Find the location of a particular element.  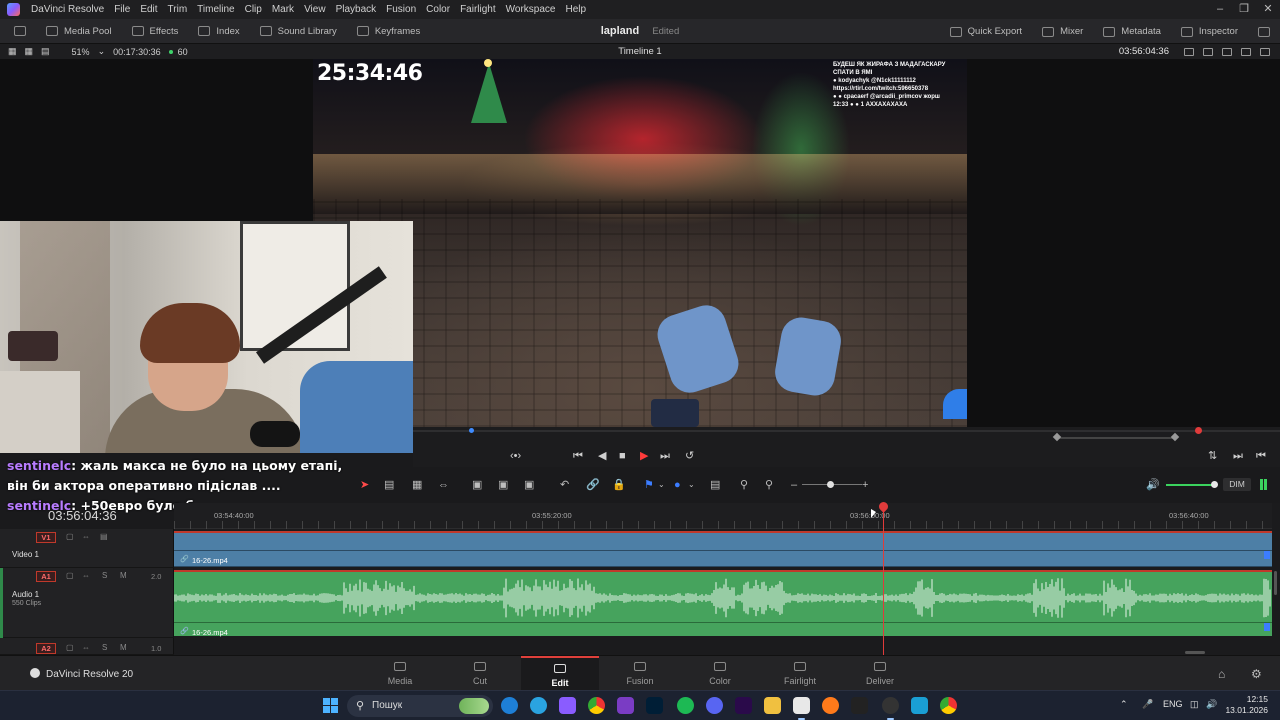

zoom-out-icon: – is located at coordinates (794, 485).